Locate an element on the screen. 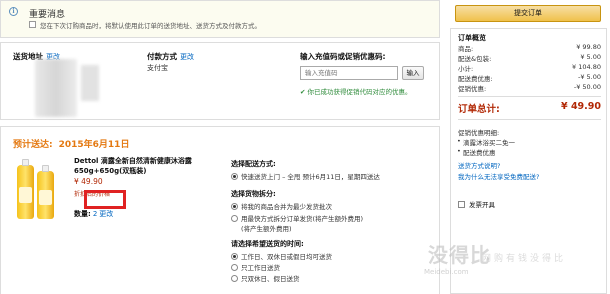  site-watermark: 没得比 网购有钱没得比 Meidebi.com is located at coordinates (514, 265).